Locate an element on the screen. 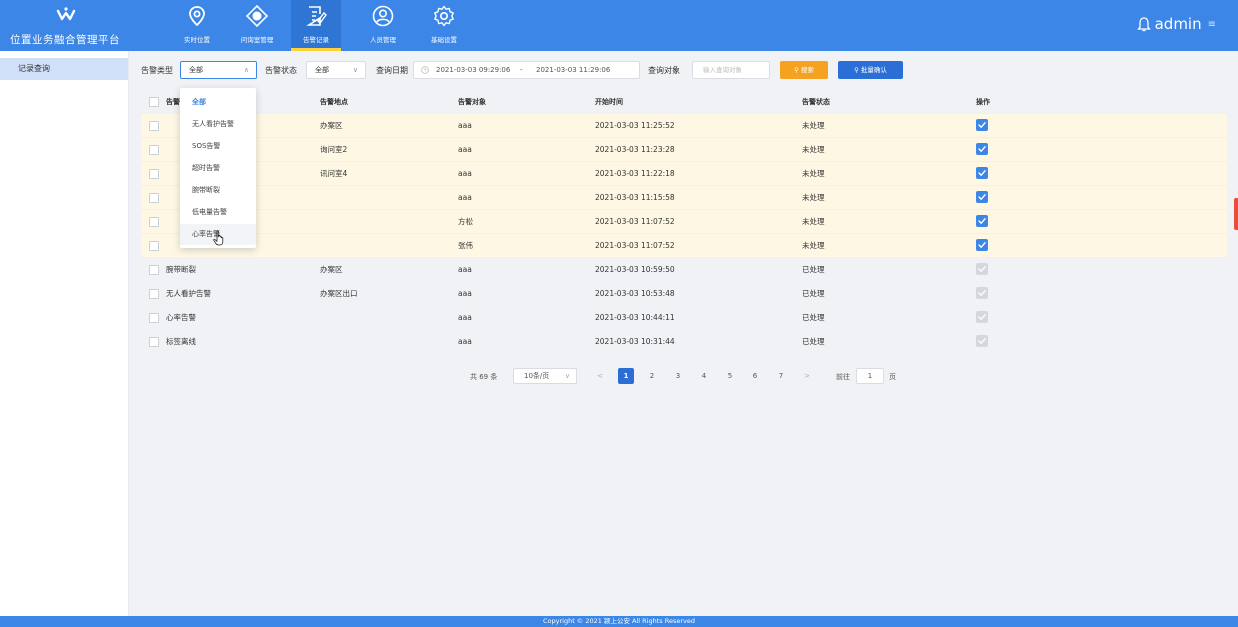  page-3: 3 is located at coordinates (678, 376).